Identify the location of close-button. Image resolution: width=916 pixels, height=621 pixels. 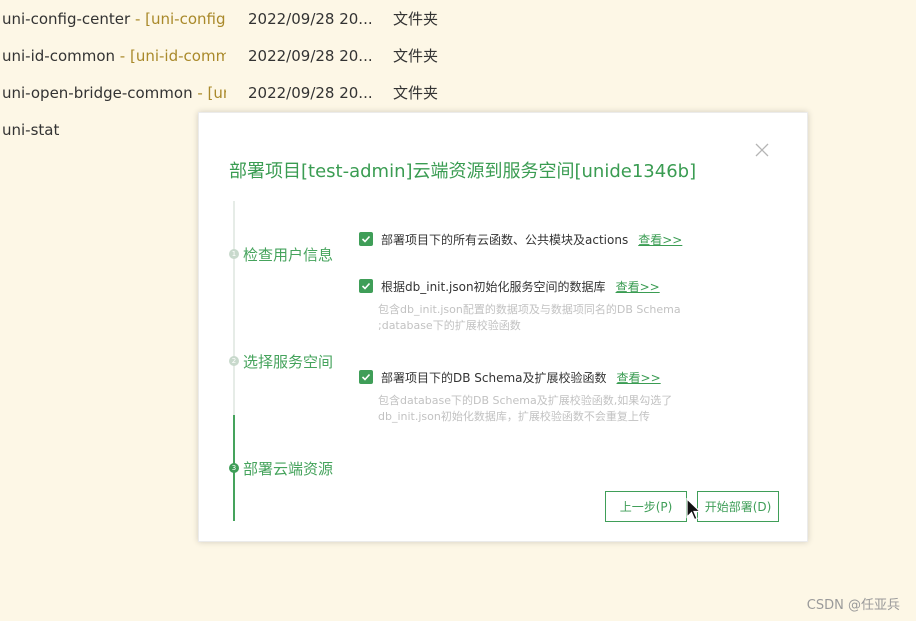
(762, 150).